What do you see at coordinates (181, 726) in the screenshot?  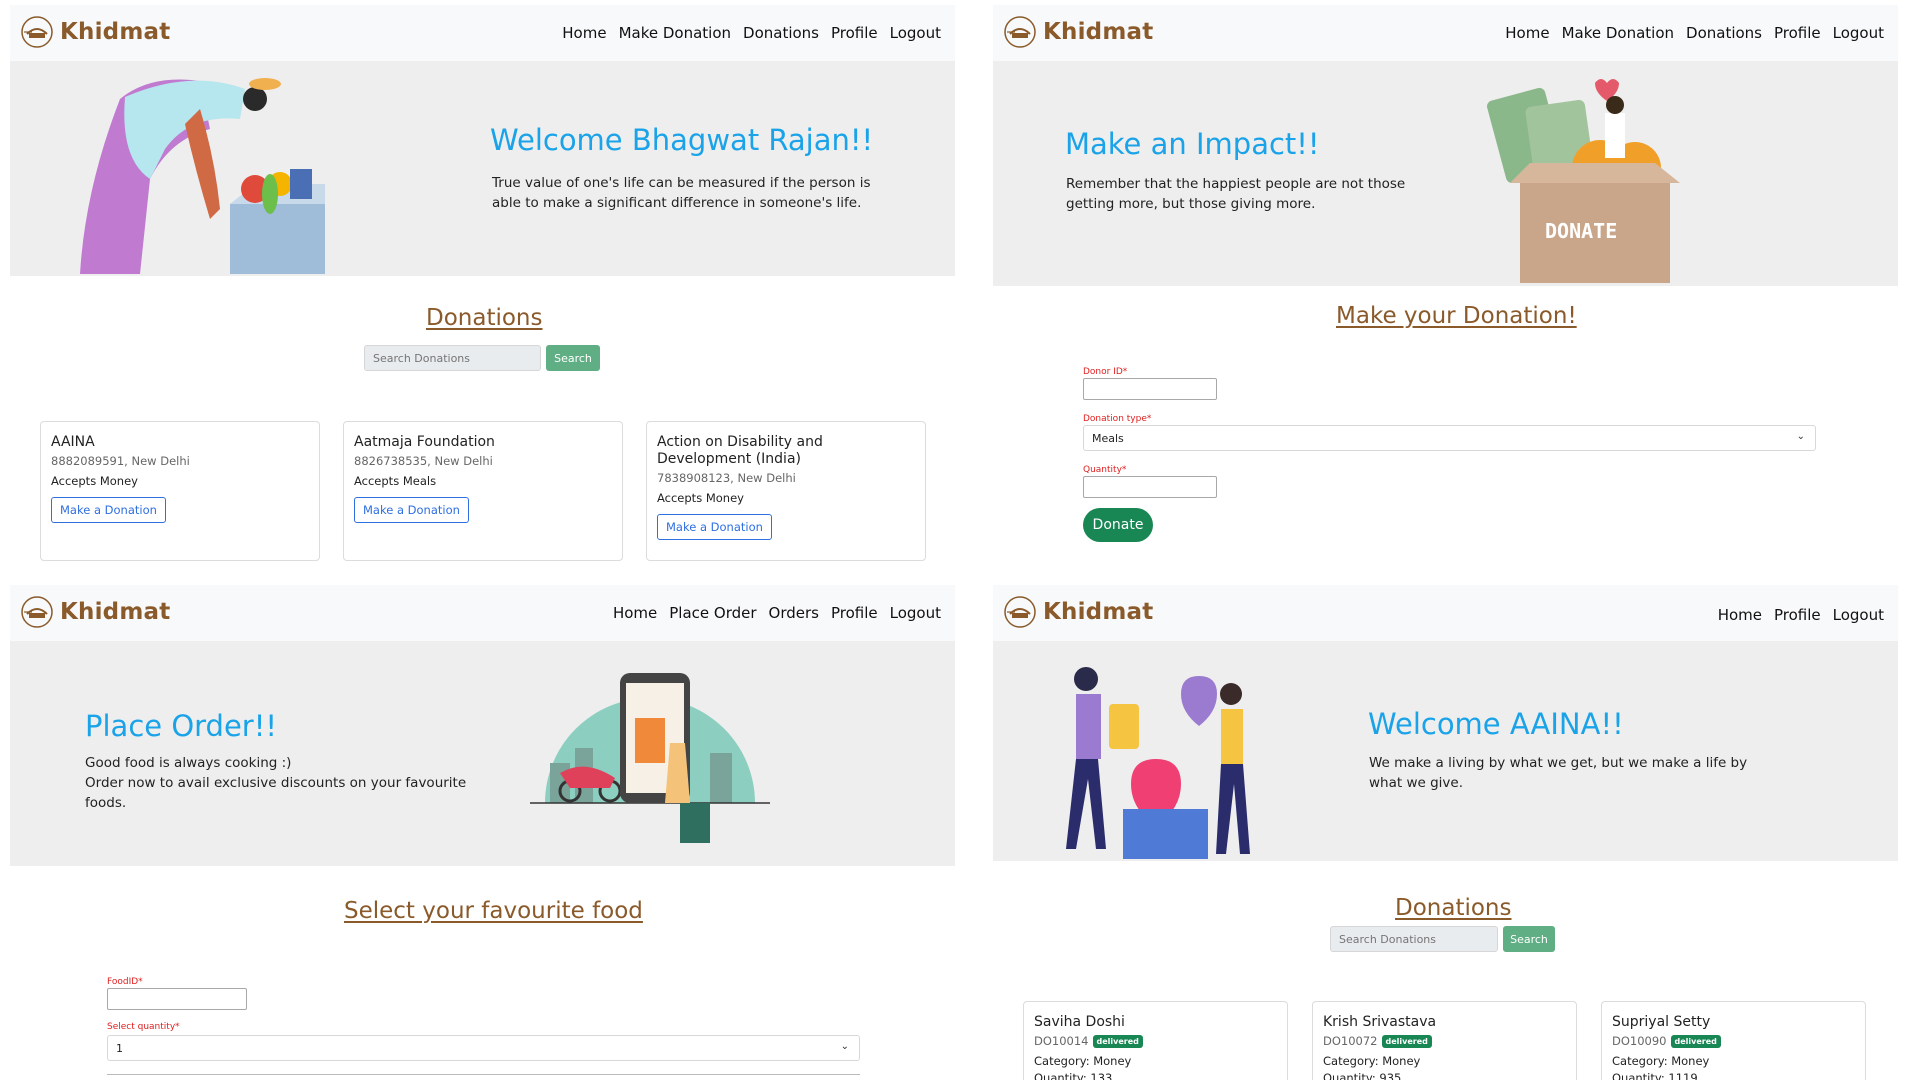 I see `hero-title: Place Order!!` at bounding box center [181, 726].